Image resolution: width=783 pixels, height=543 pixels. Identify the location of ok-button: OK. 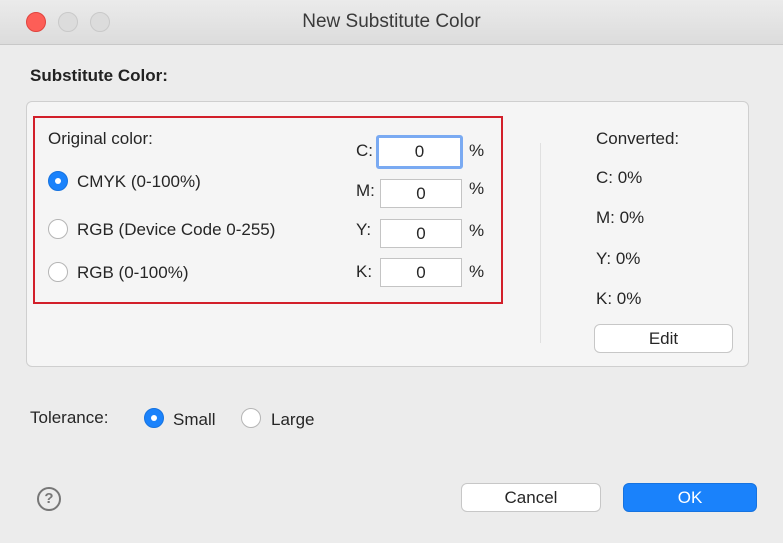
(690, 497).